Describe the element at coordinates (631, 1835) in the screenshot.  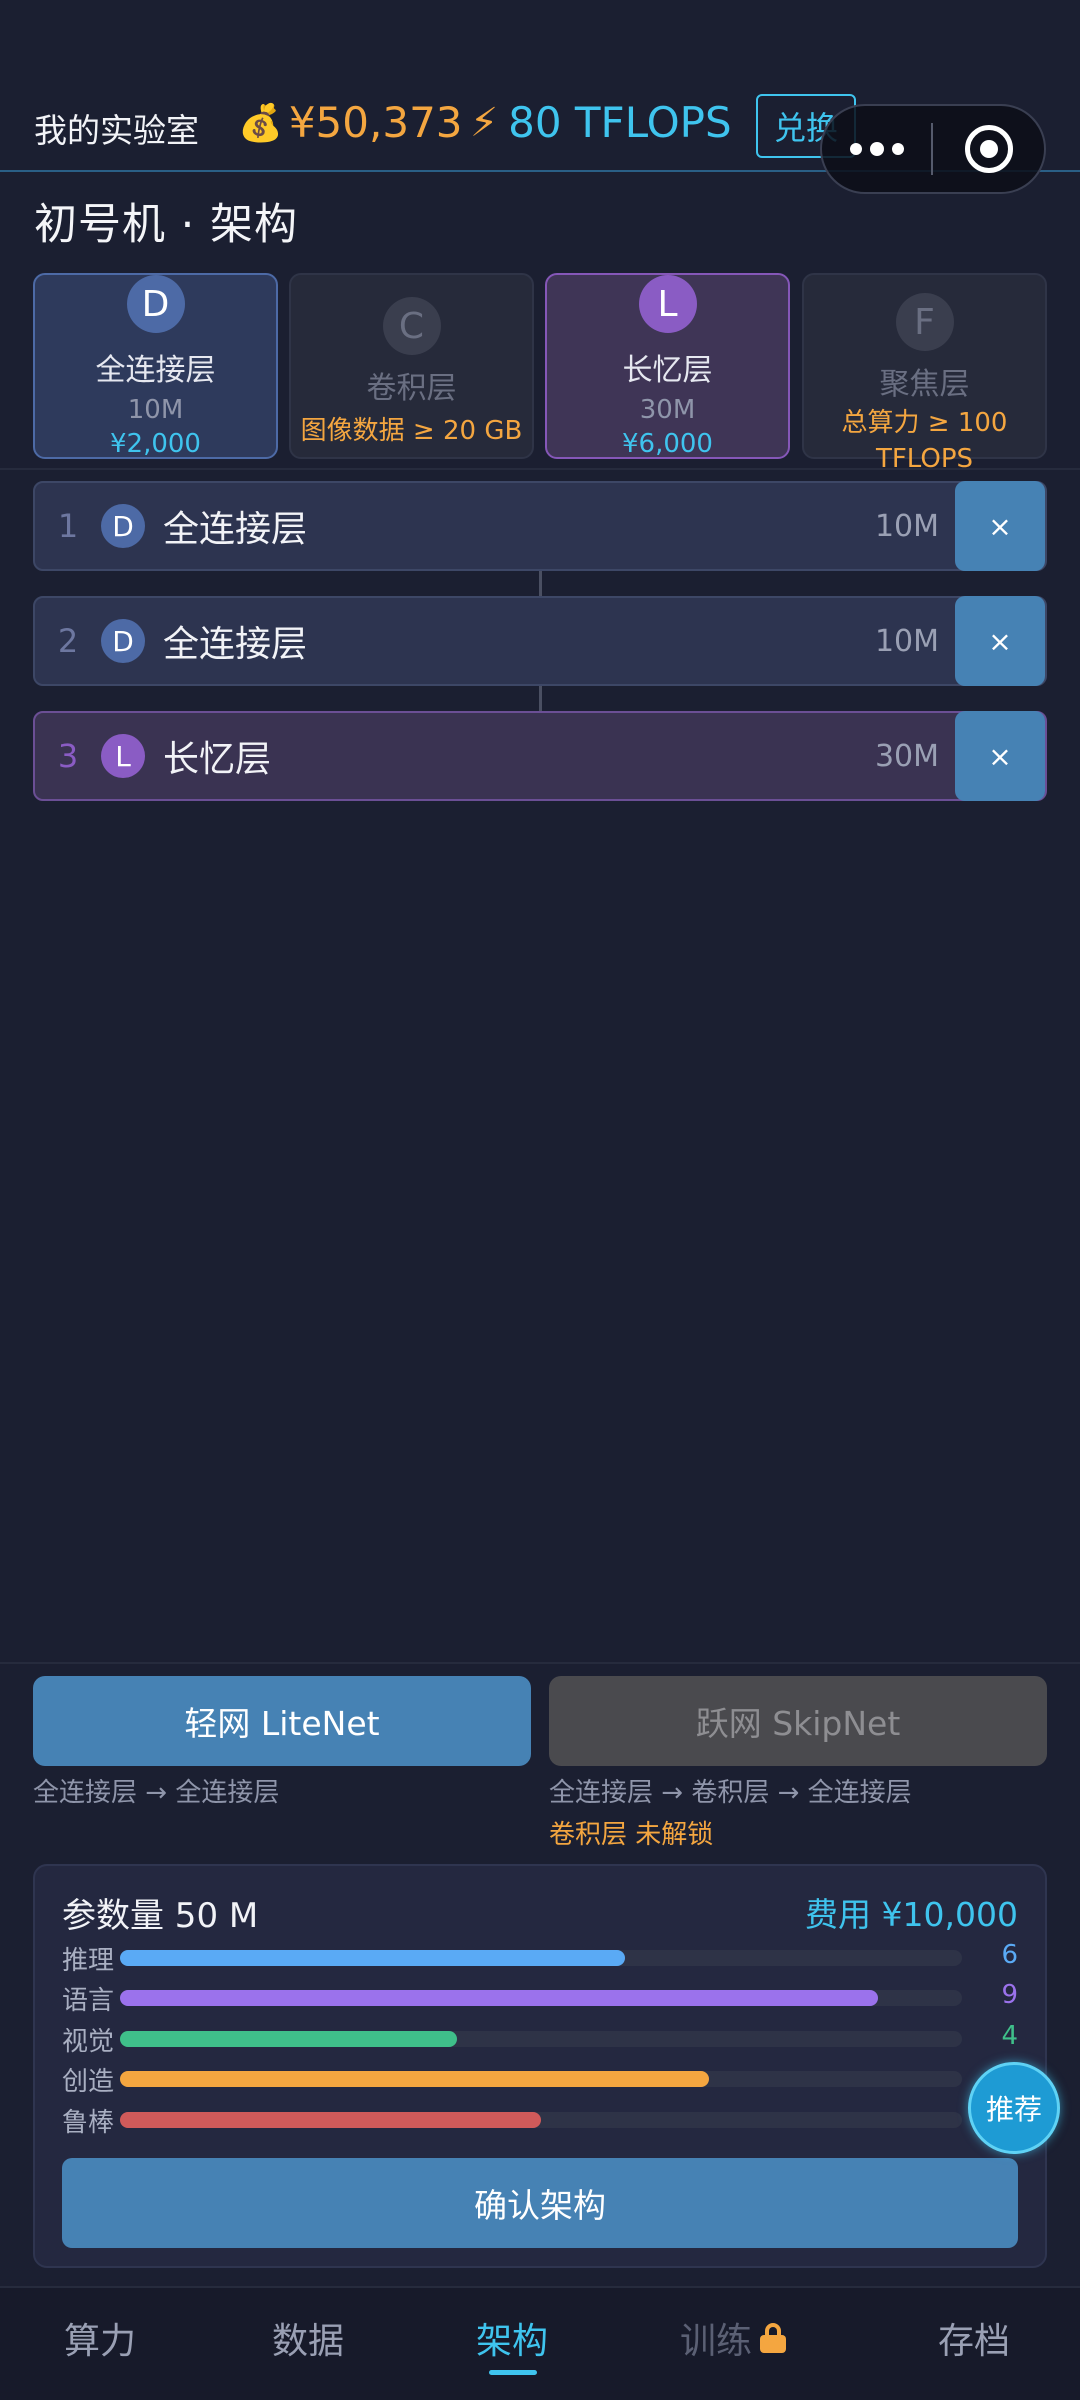
I see `preset-skipnet-lock-note: 卷积层 未解锁` at that location.